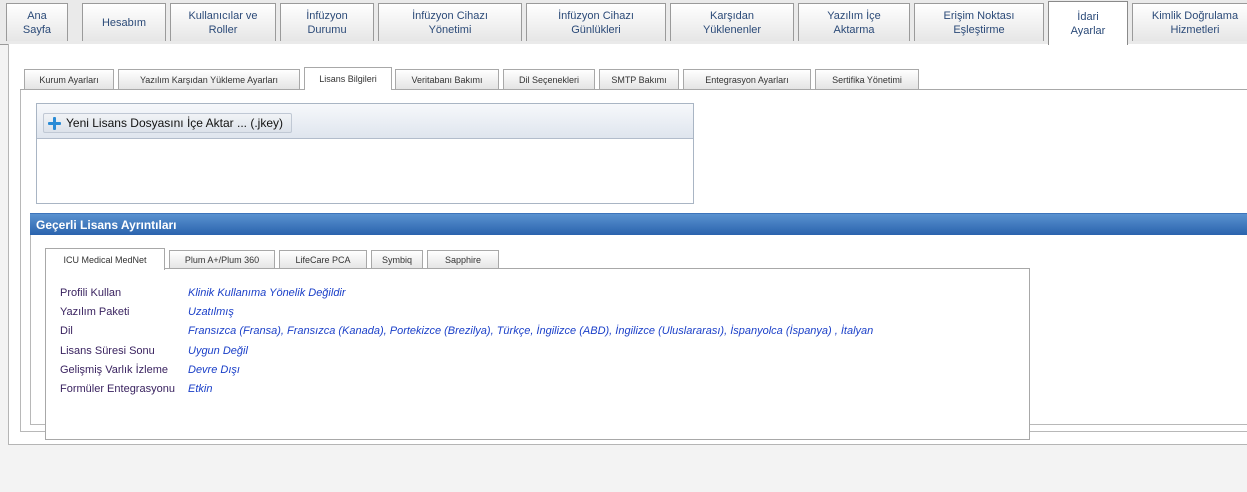  I want to click on nav-tab-users-and-roles: Kullanıcılar ve Roller, so click(223, 22).